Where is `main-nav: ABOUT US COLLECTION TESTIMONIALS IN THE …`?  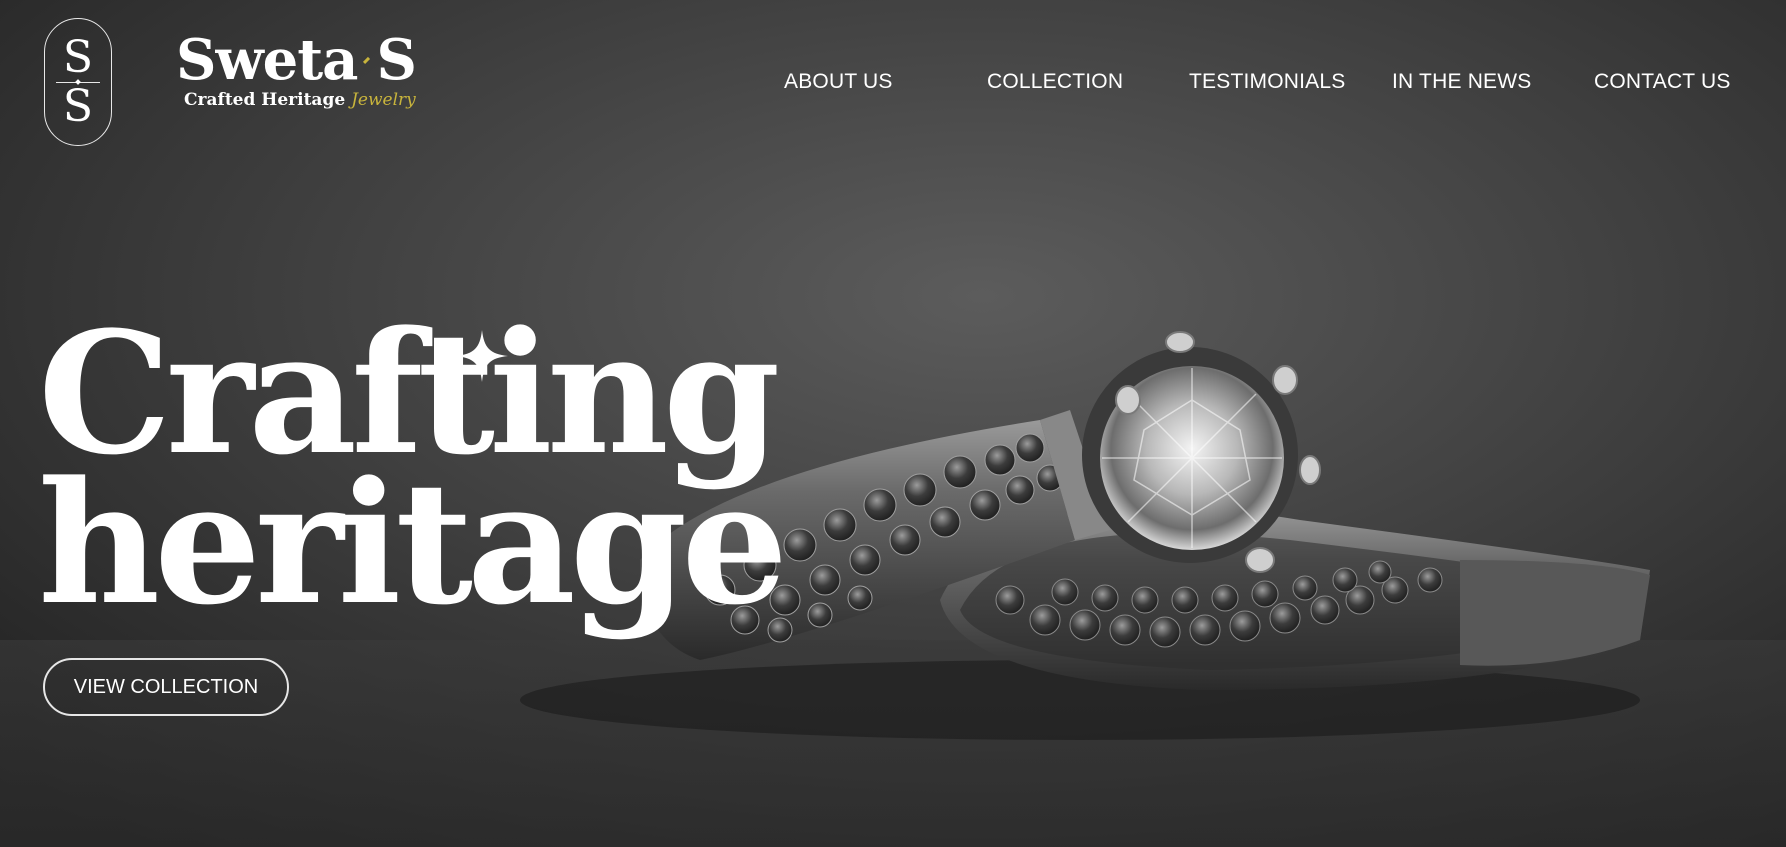
main-nav: ABOUT US COLLECTION TESTIMONIALS IN THE … is located at coordinates (893, 85).